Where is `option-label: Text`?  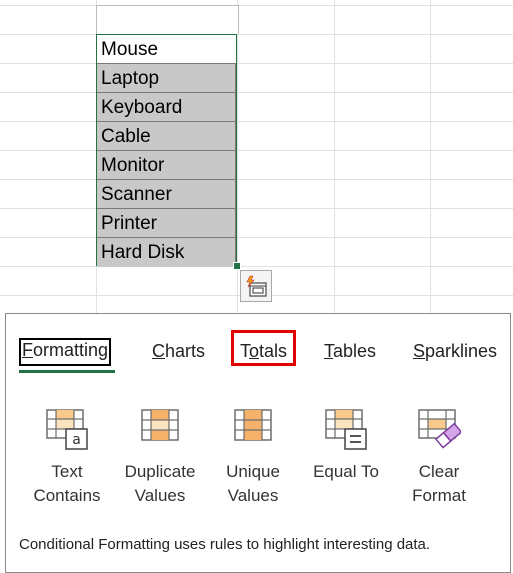
option-label: Text is located at coordinates (67, 471).